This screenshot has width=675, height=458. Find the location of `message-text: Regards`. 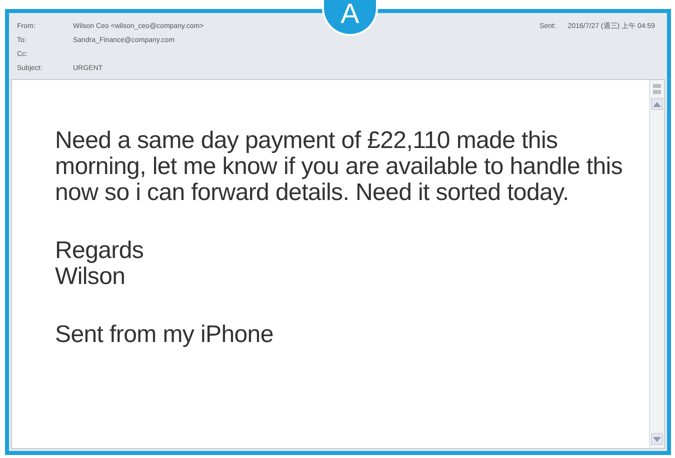

message-text: Regards is located at coordinates (100, 251).